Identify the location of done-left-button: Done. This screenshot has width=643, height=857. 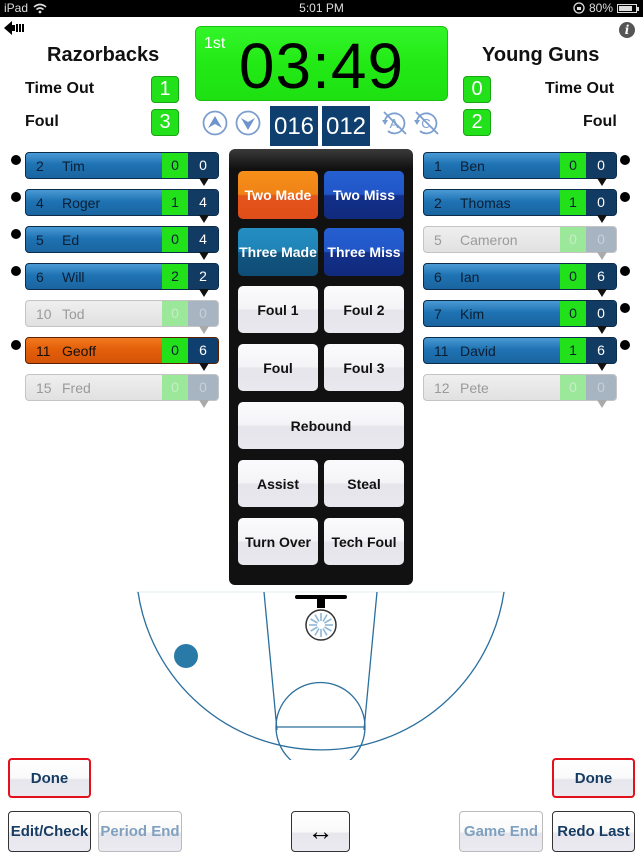
(49, 778).